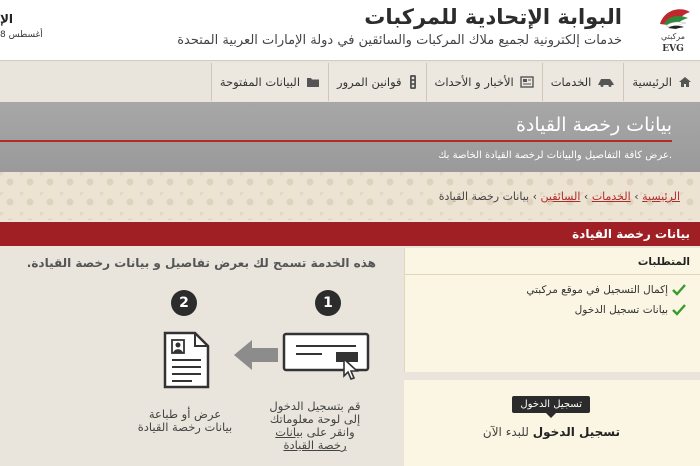 The width and height of the screenshot is (700, 466). I want to click on news-icon, so click(527, 82).